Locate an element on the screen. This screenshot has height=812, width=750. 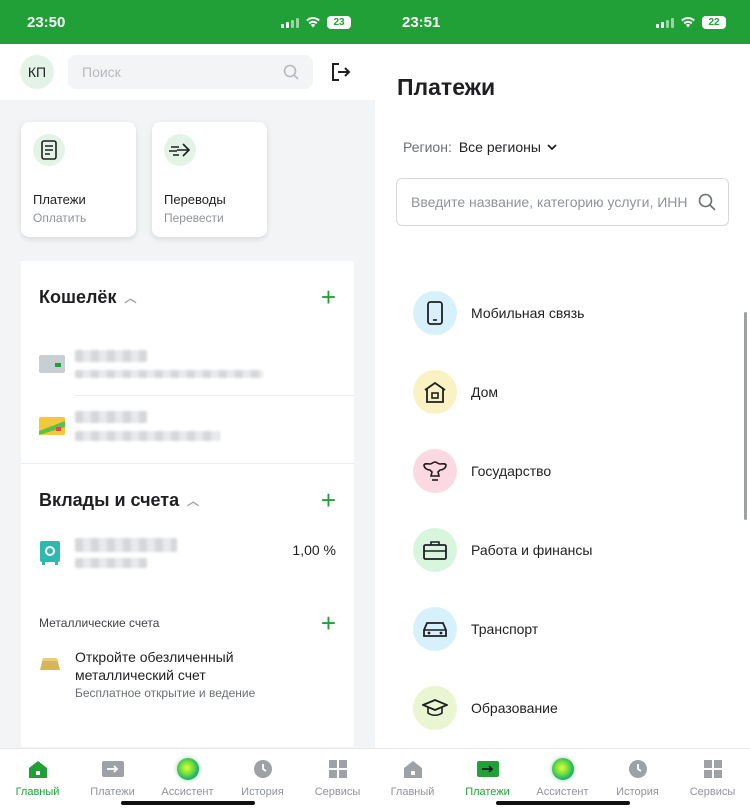
category-government: Государство is located at coordinates (578, 470).